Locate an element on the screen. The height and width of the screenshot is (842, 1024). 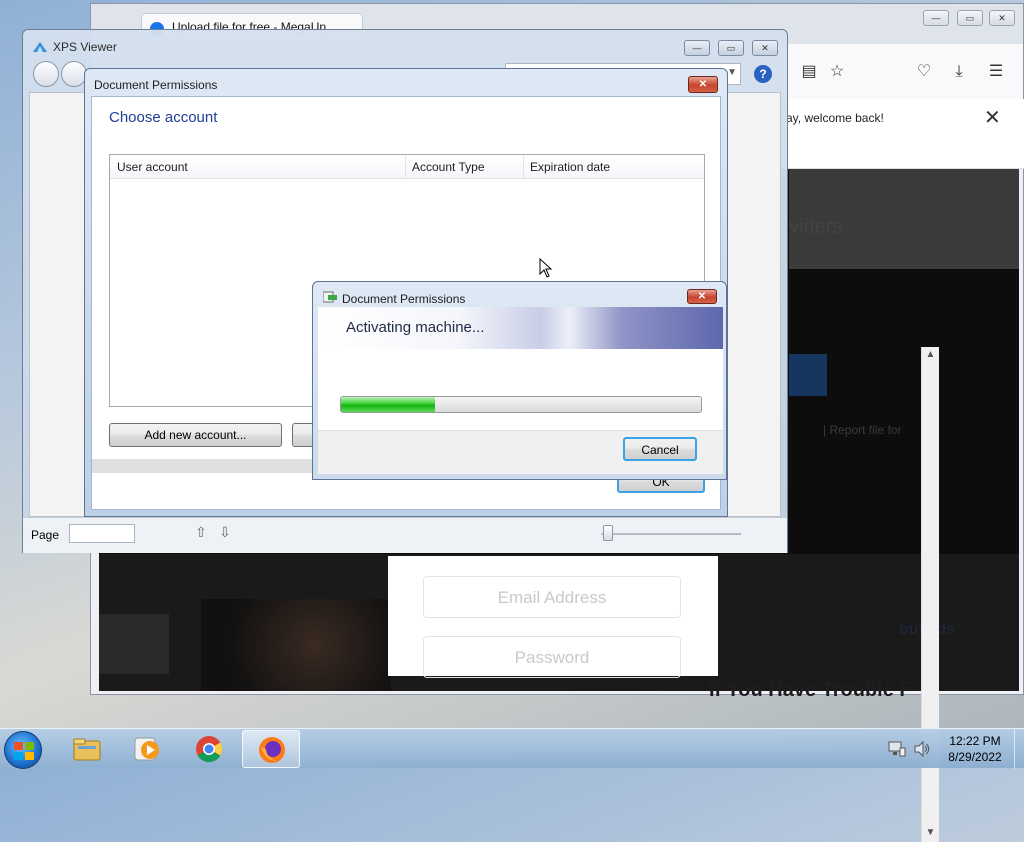
zoom-slider-track is located at coordinates (671, 534).